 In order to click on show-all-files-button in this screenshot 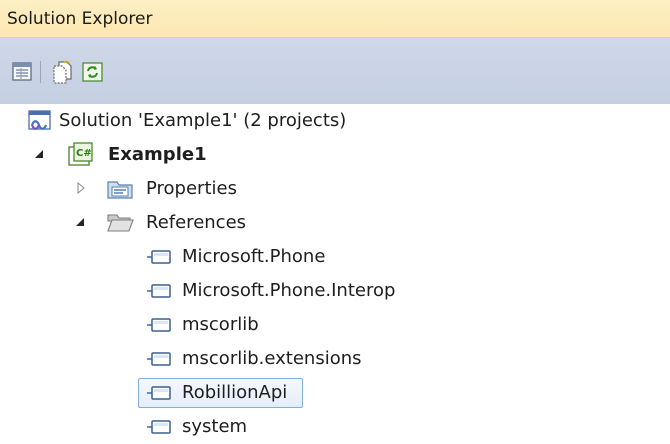, I will do `click(63, 72)`.